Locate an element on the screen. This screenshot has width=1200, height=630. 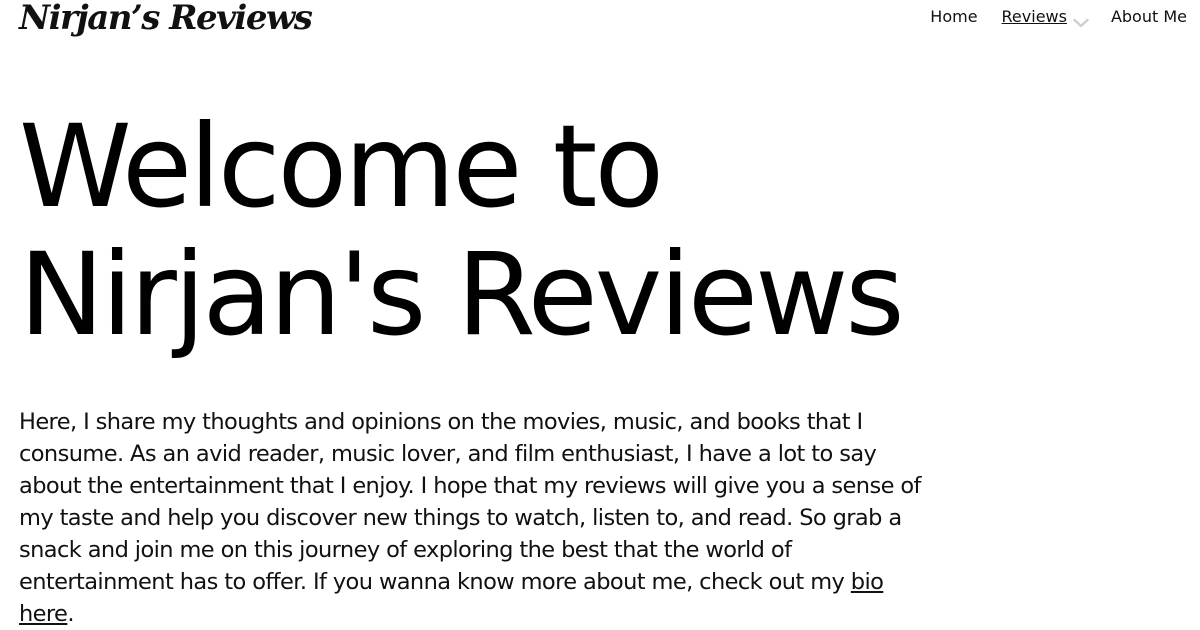
chevron-down-icon is located at coordinates (1081, 20).